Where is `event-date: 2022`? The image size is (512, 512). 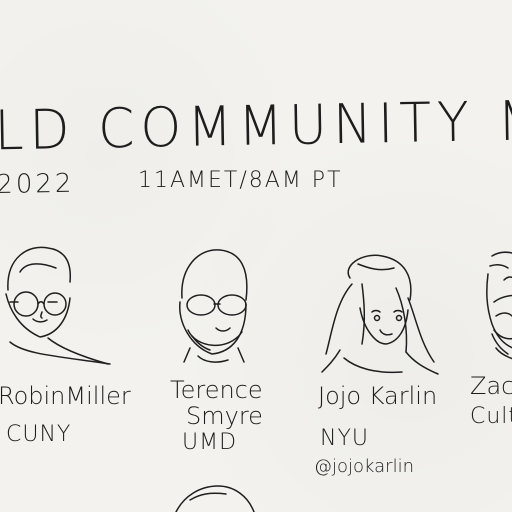 event-date: 2022 is located at coordinates (37, 184).